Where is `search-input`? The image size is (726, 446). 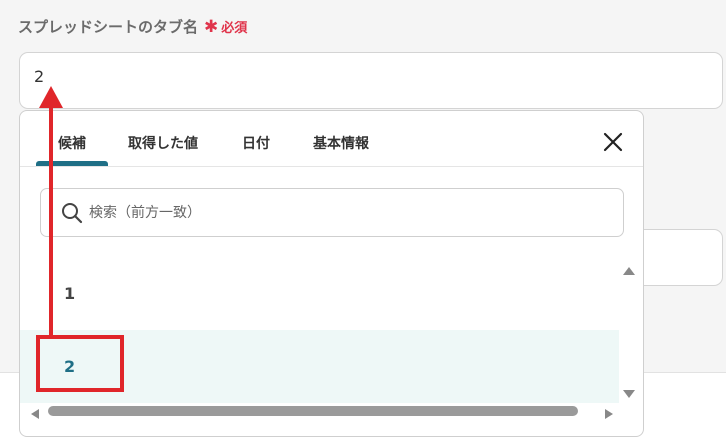 search-input is located at coordinates (349, 213).